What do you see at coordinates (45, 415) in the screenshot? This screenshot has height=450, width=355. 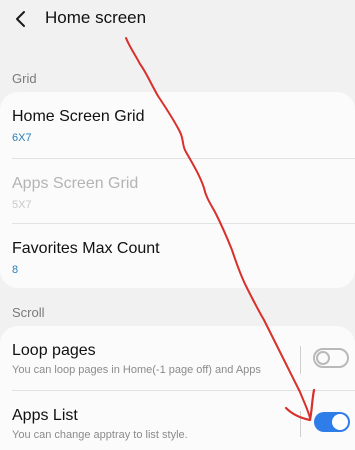 I see `setting-title: Apps List` at bounding box center [45, 415].